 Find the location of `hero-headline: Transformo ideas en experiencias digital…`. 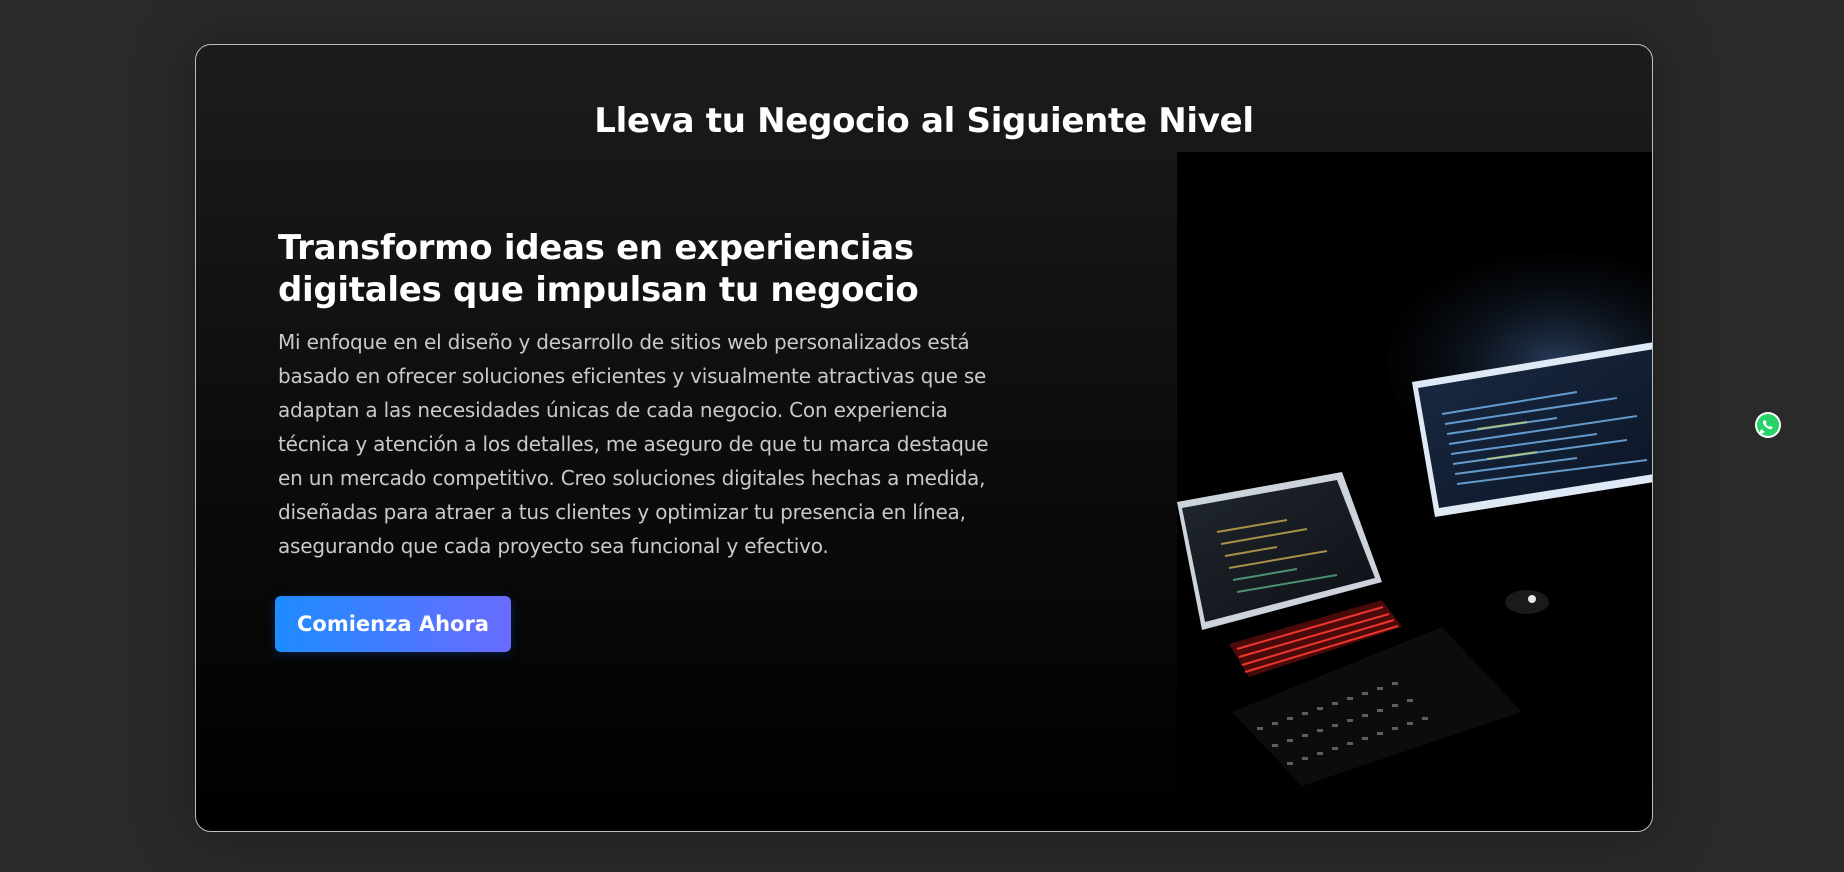

hero-headline: Transformo ideas en experiencias digital… is located at coordinates (598, 269).